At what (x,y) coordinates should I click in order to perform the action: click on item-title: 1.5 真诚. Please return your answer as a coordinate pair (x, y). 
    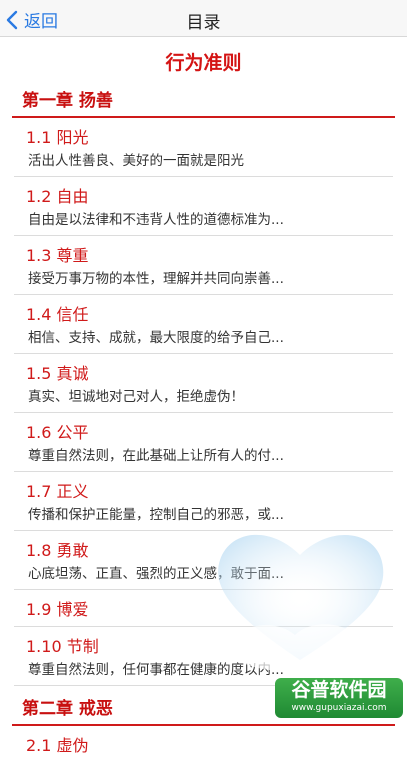
    Looking at the image, I should click on (57, 373).